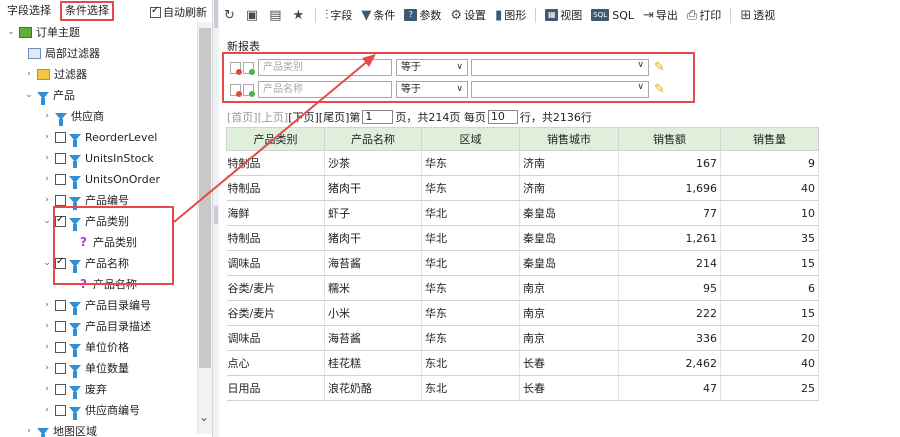 Image resolution: width=900 pixels, height=437 pixels. What do you see at coordinates (334, 117) in the screenshot?
I see `pager-last: [尾页]` at bounding box center [334, 117].